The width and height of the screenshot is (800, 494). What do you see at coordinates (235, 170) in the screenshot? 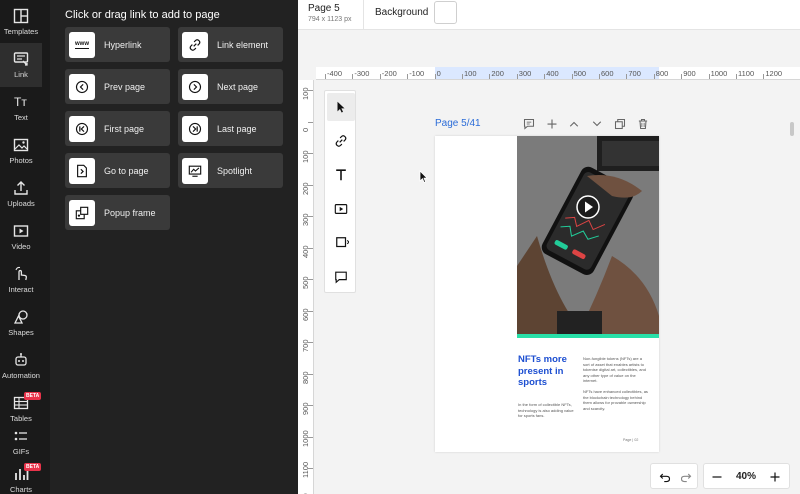
I see `tile-label: Spotlight` at bounding box center [235, 170].